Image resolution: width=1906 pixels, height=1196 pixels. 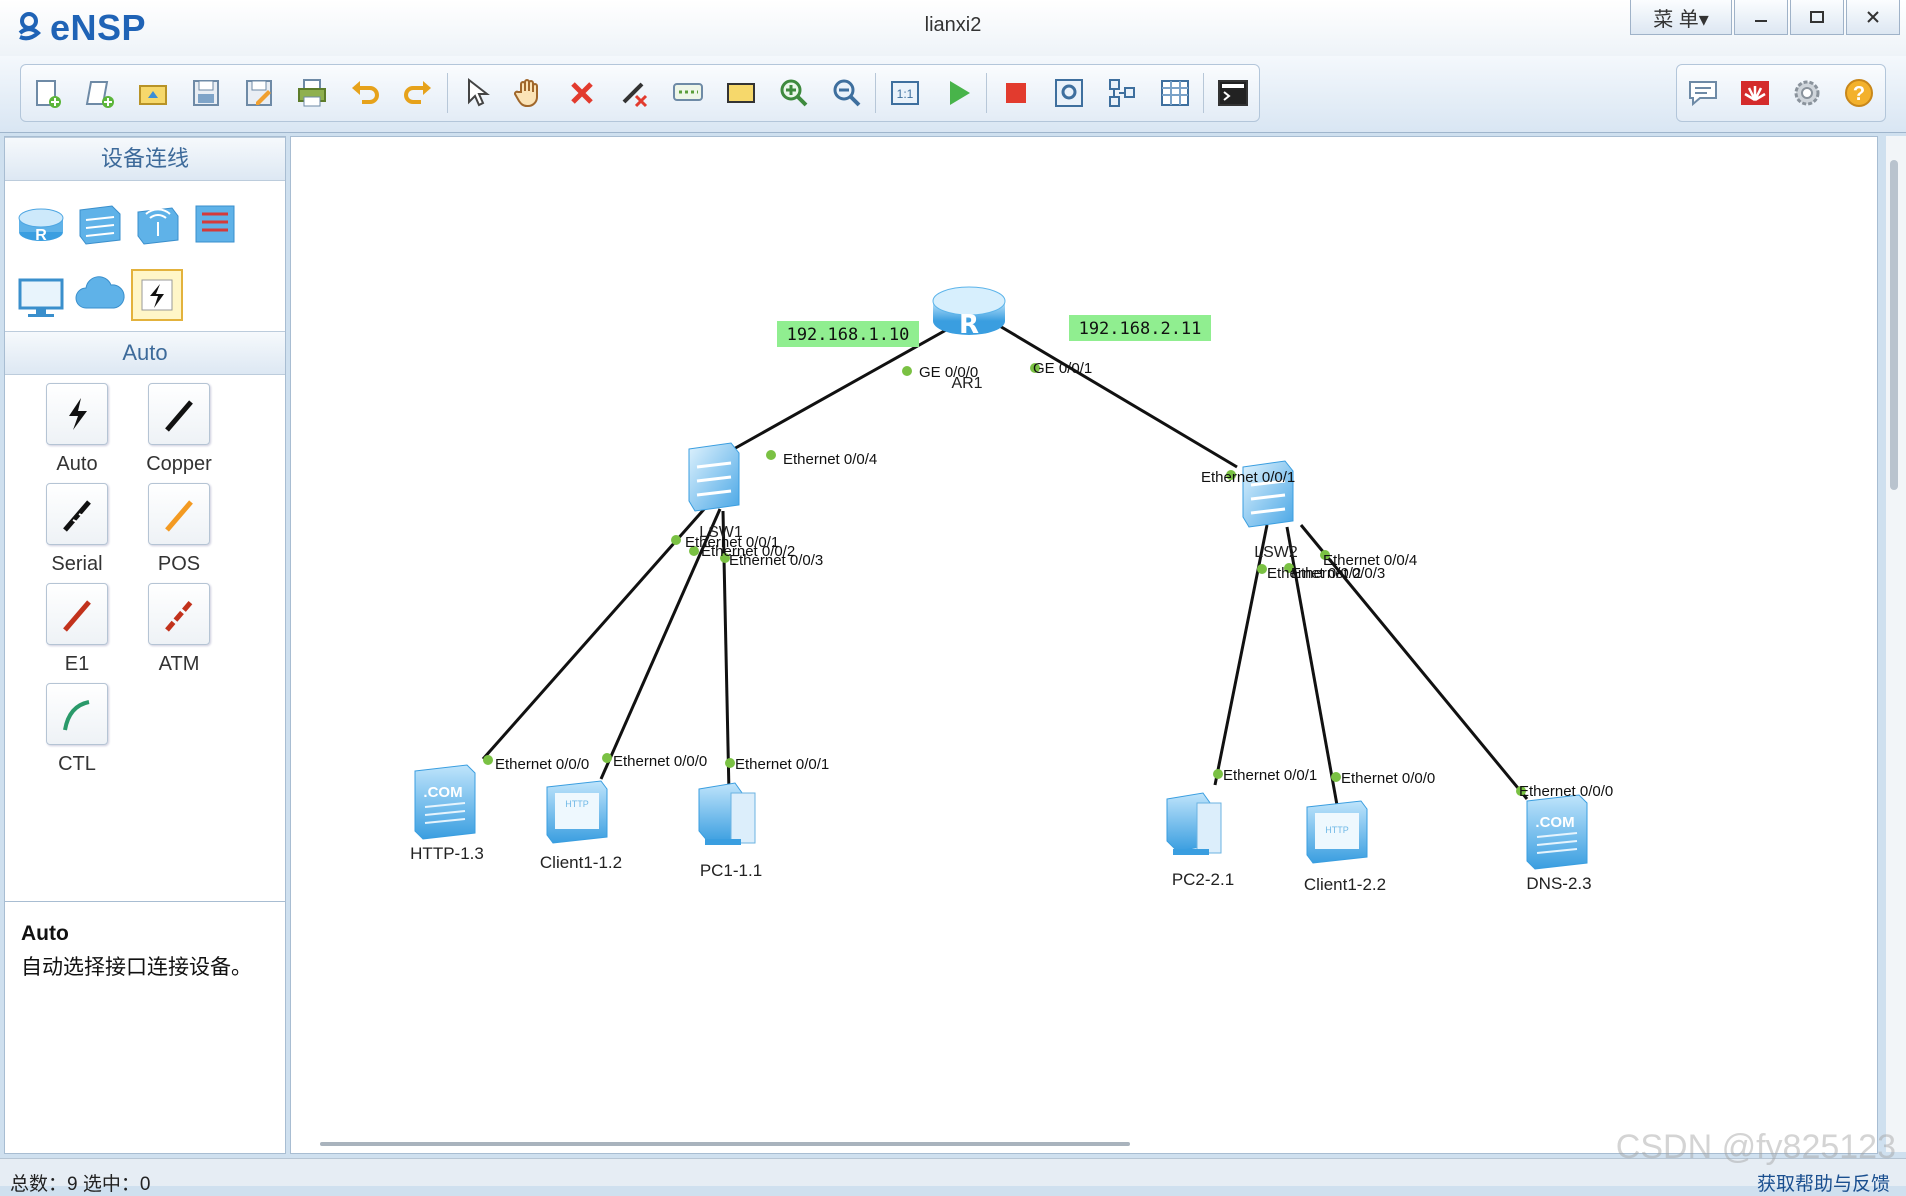 I want to click on pc-terminal-icon, so click(x=41, y=297).